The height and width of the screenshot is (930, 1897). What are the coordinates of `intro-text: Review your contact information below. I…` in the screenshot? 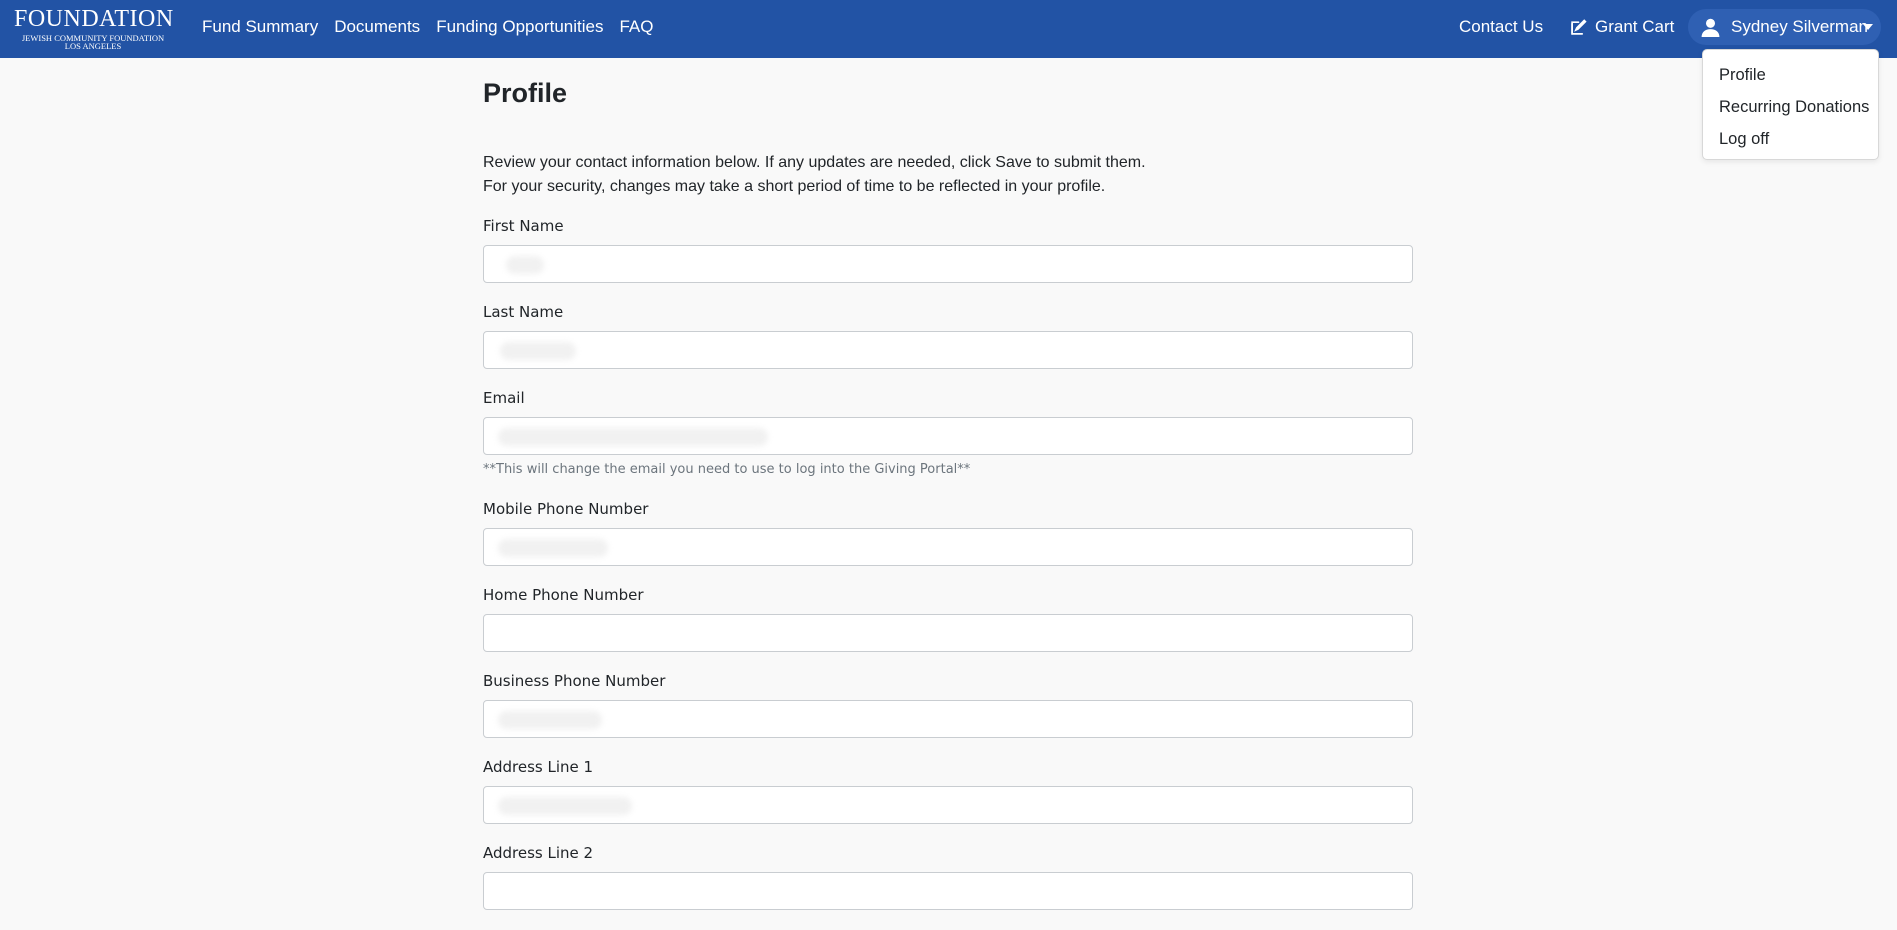 It's located at (948, 175).